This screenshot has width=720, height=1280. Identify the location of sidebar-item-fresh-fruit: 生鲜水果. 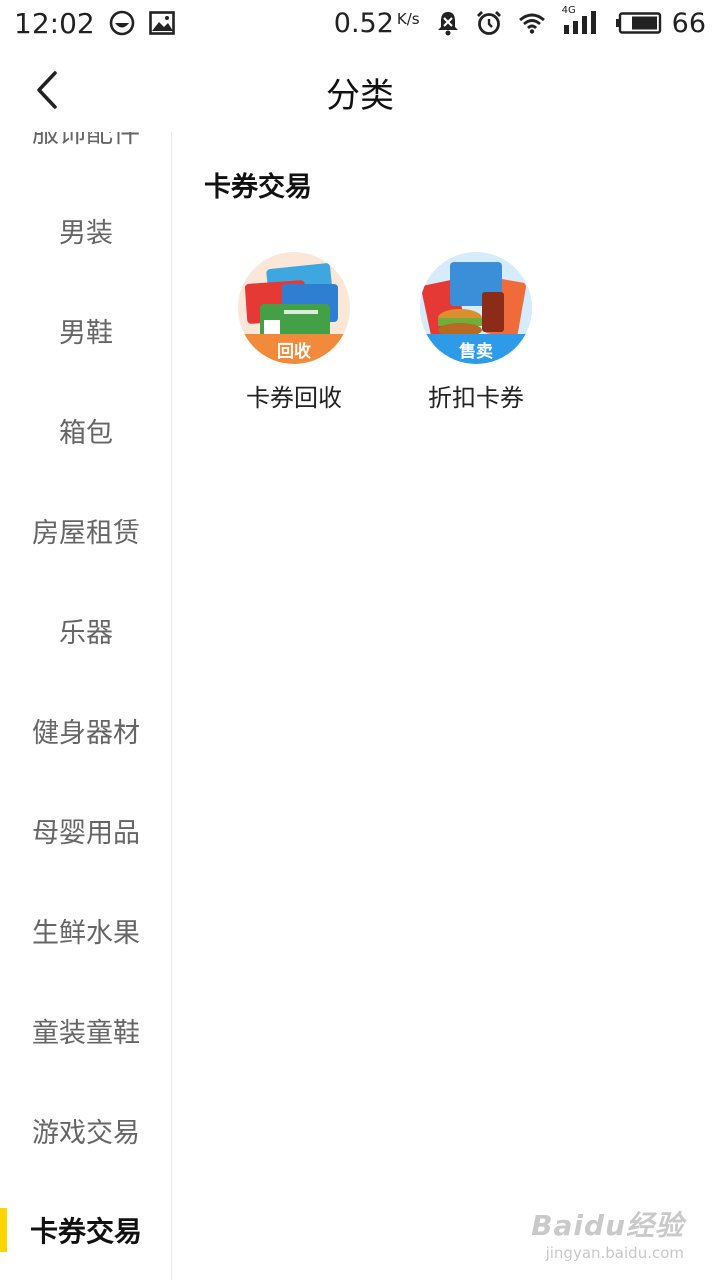
(85, 930).